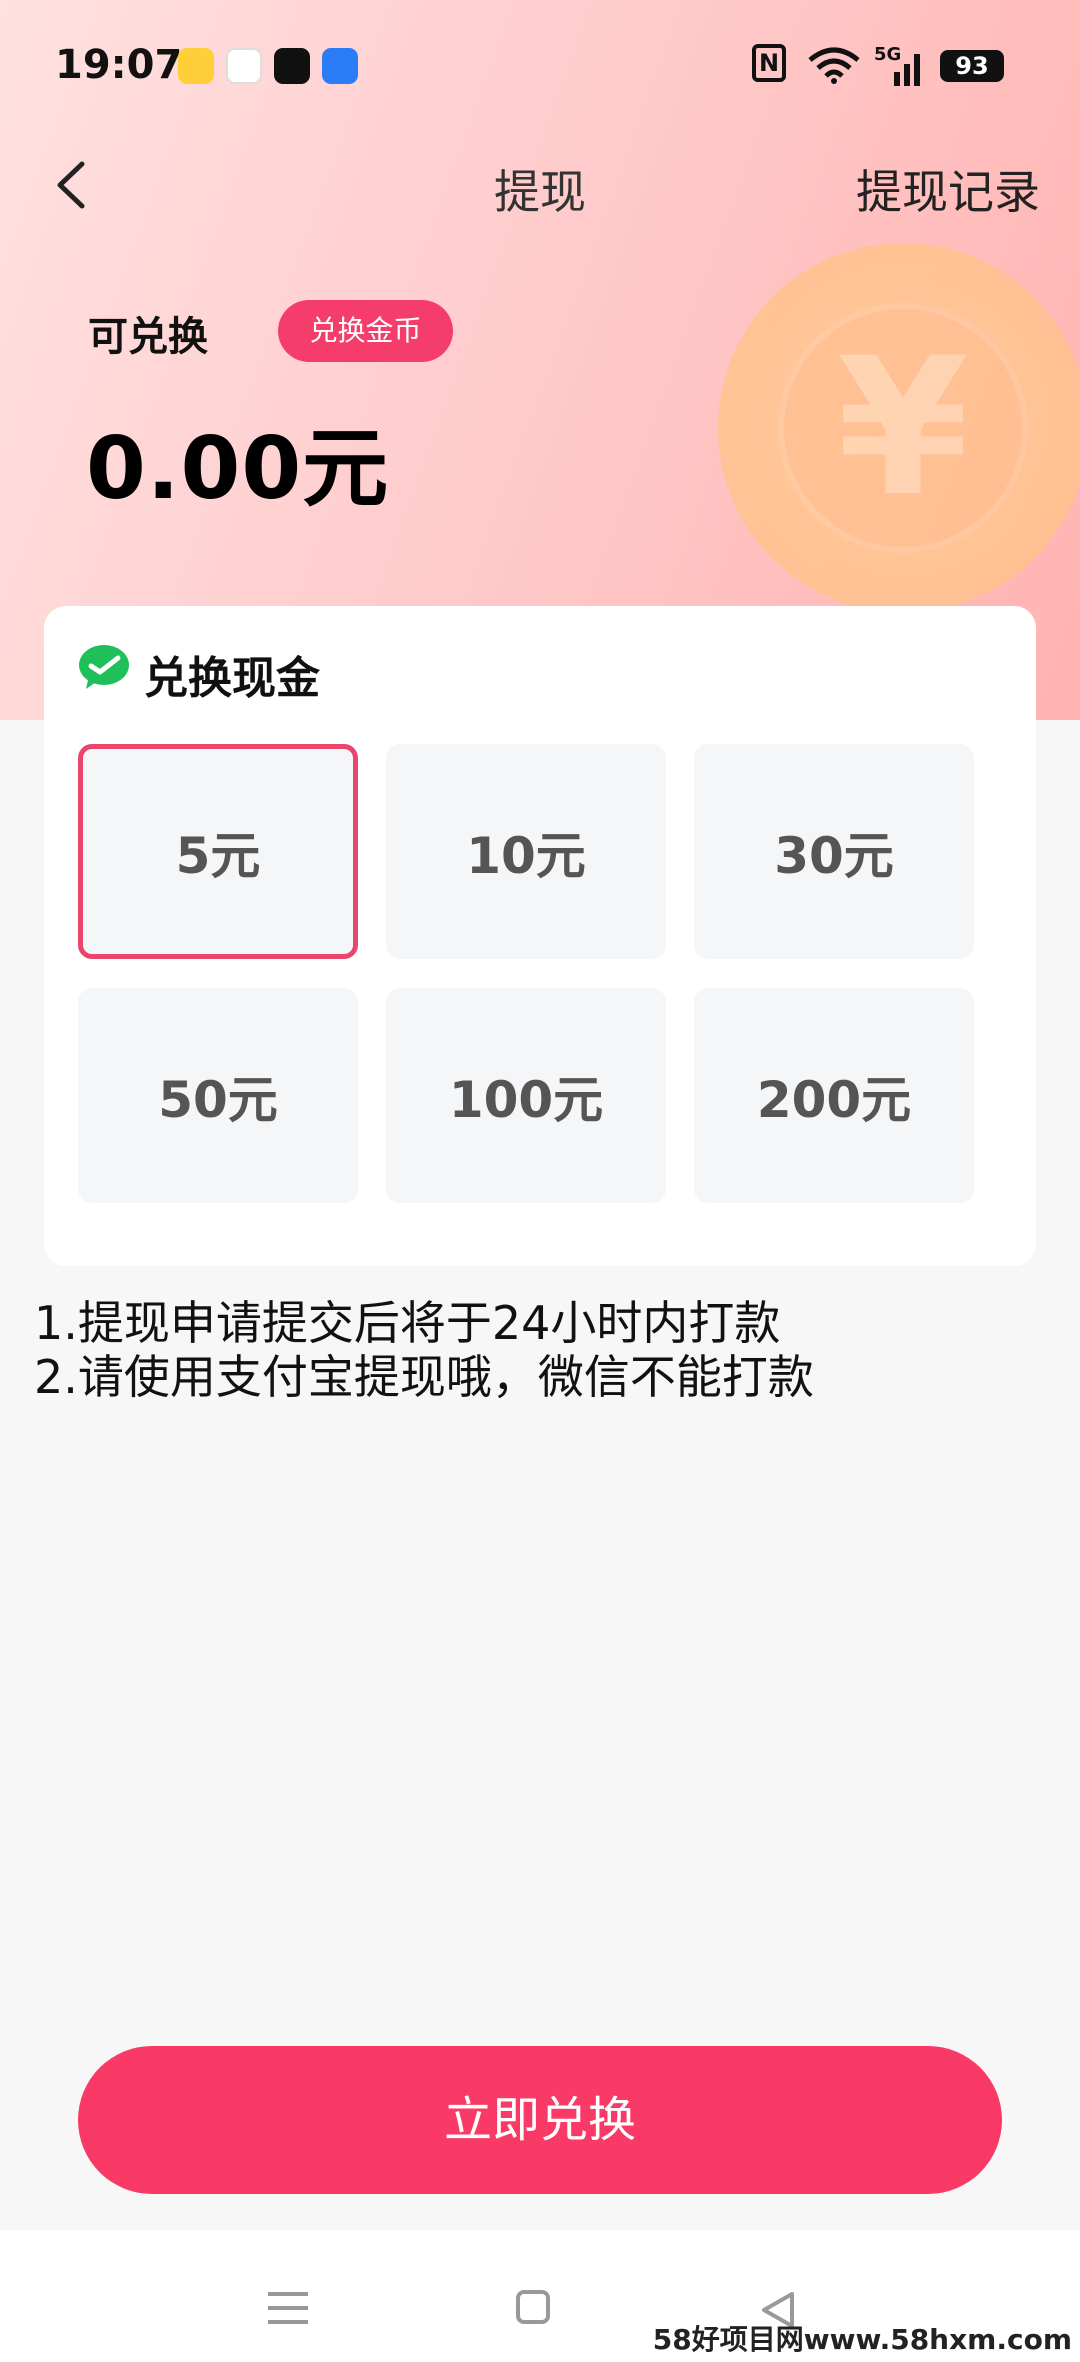 This screenshot has width=1080, height=2362. Describe the element at coordinates (972, 66) in the screenshot. I see `battery-indicator: 93` at that location.